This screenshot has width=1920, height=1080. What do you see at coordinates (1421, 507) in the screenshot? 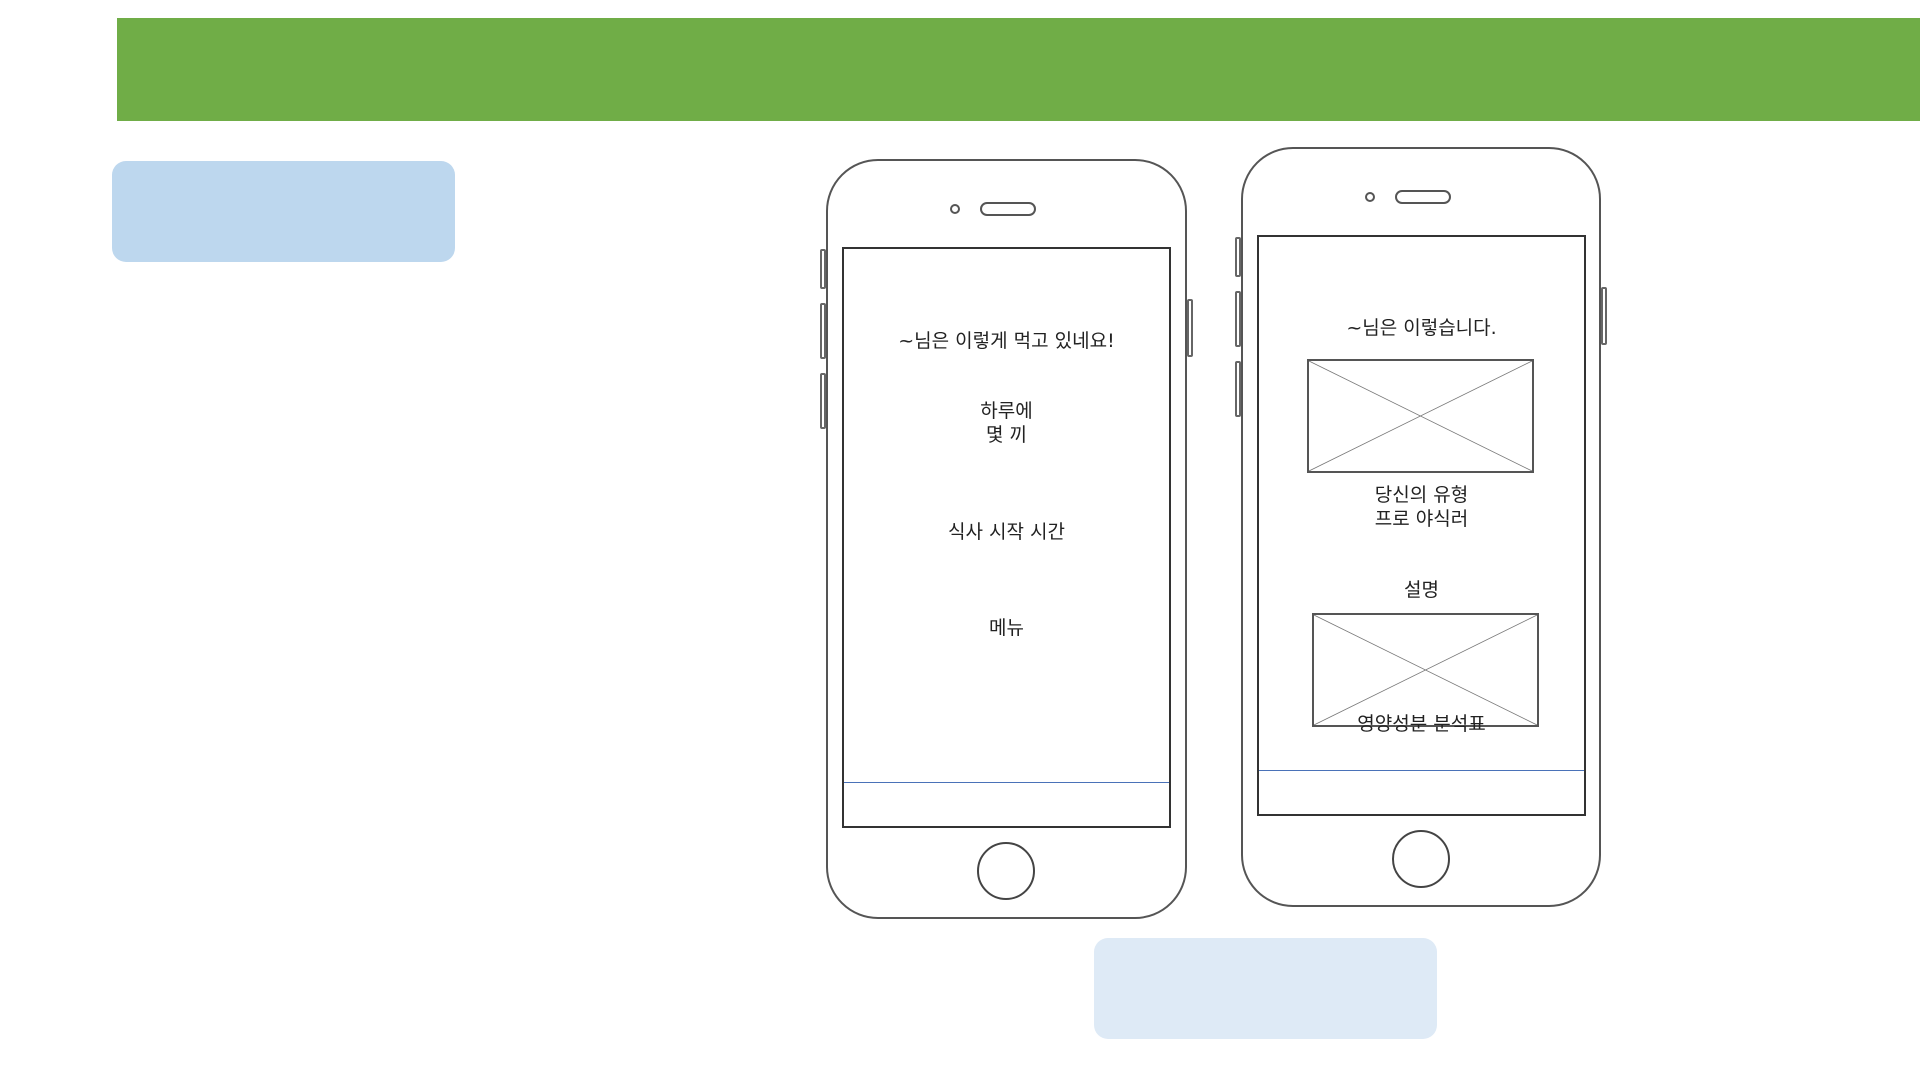
I see `user-type-label: 당신의 유형 프로 야식러` at bounding box center [1421, 507].